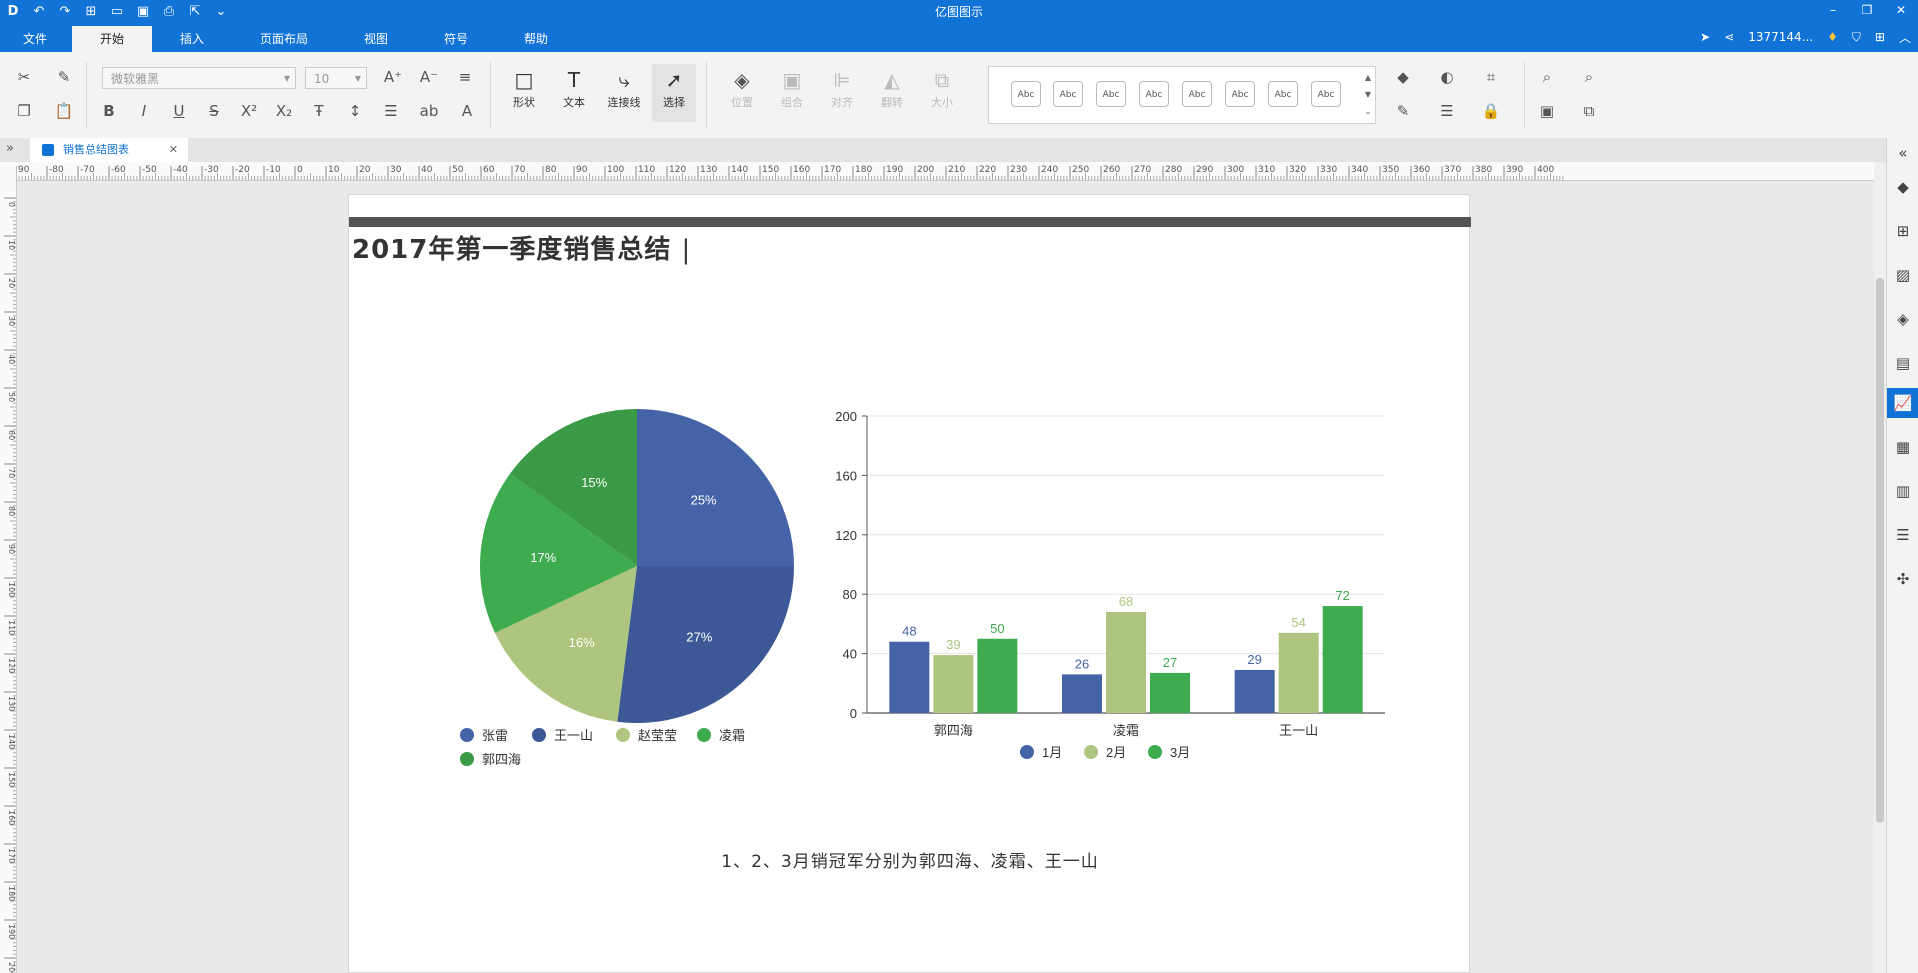 This screenshot has width=1918, height=973. What do you see at coordinates (64, 77) in the screenshot?
I see `format-painter-icon: ✎` at bounding box center [64, 77].